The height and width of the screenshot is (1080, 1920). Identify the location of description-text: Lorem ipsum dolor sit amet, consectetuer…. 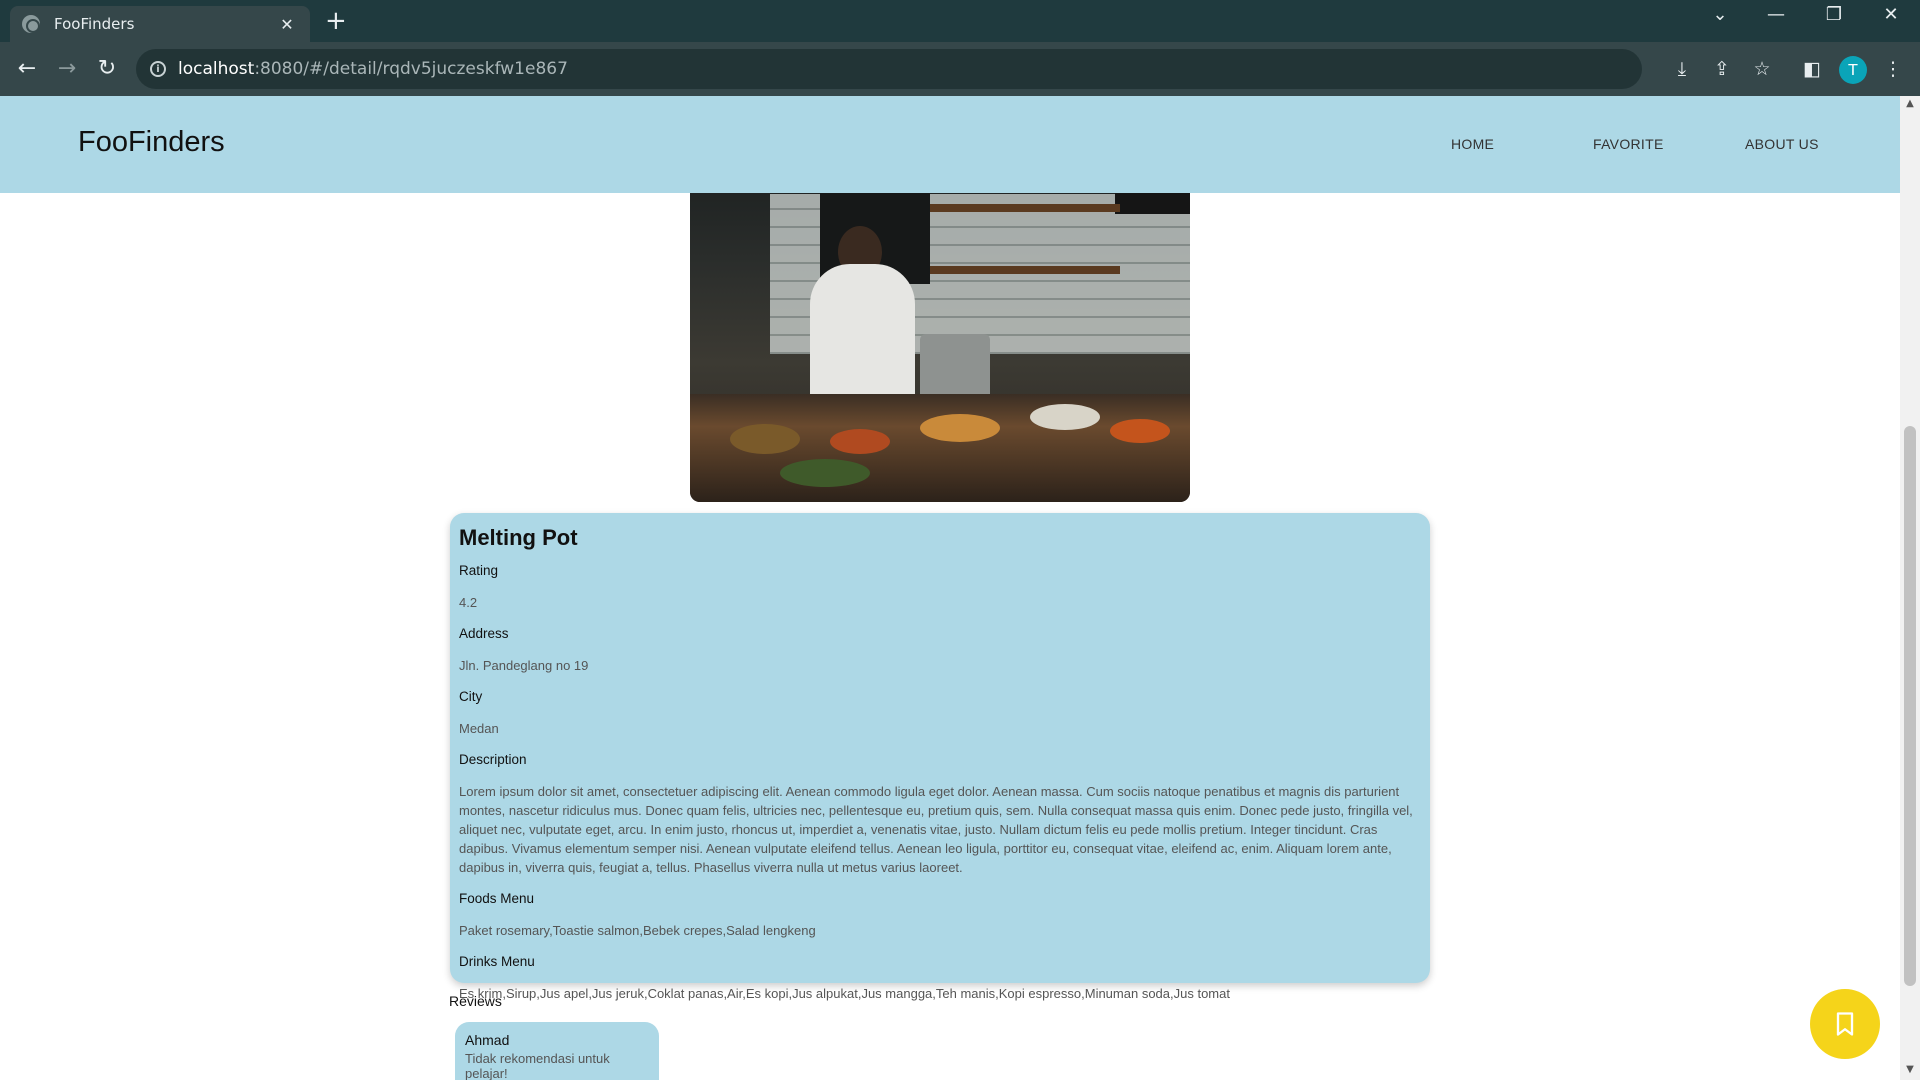
(936, 829).